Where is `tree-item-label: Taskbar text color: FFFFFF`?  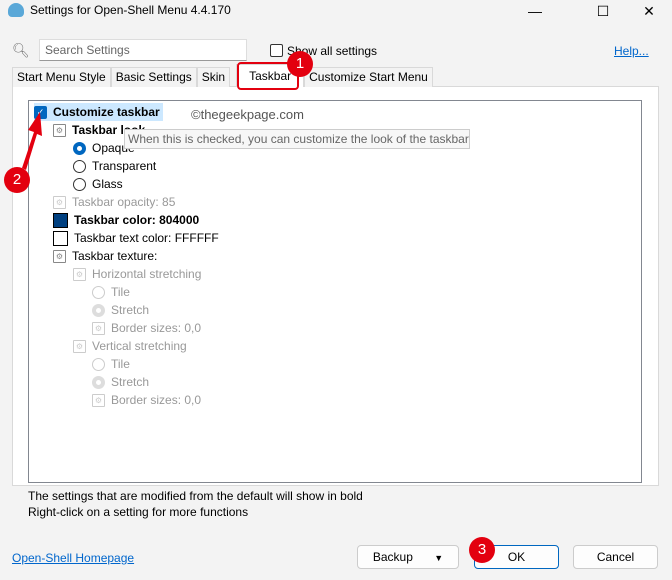
tree-item-label: Taskbar text color: FFFFFF is located at coordinates (146, 238).